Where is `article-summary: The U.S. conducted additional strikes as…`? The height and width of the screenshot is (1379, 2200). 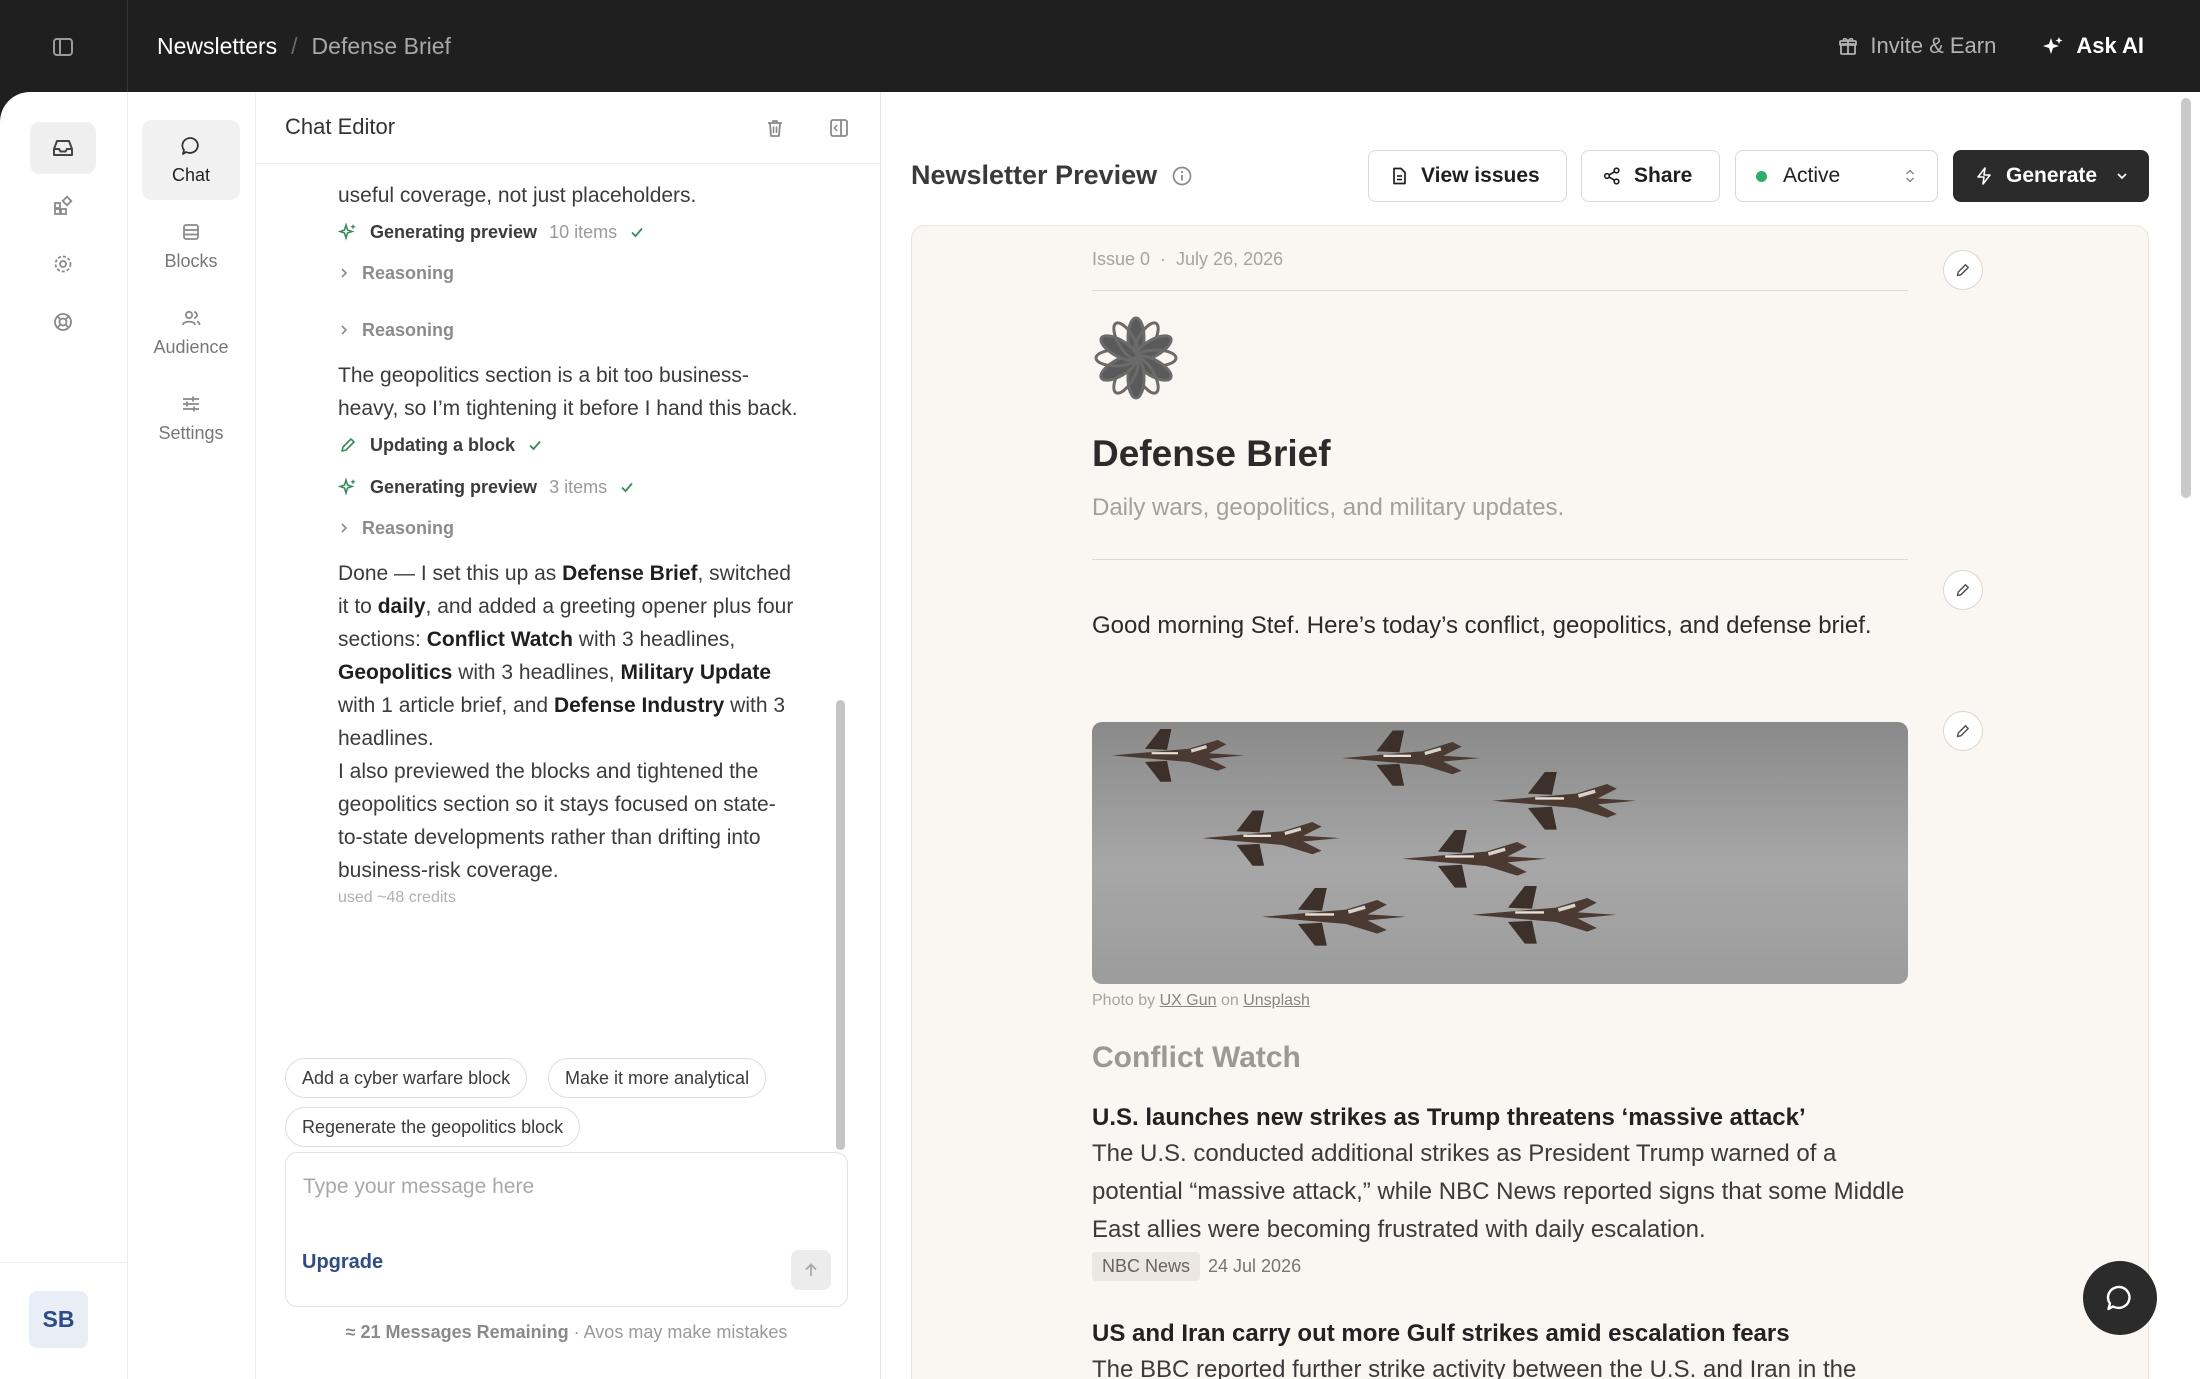 article-summary: The U.S. conducted additional strikes as… is located at coordinates (1498, 1191).